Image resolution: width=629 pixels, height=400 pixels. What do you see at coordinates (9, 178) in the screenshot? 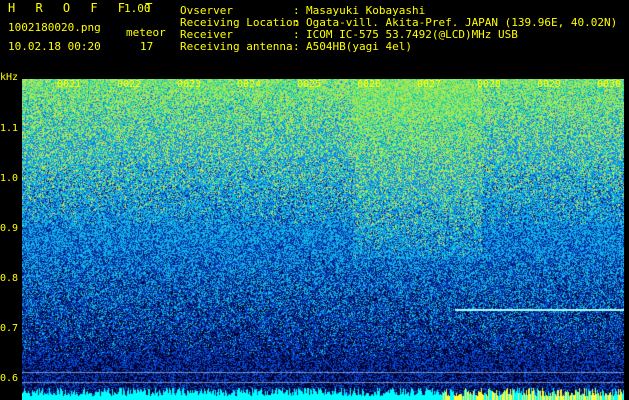
I see `y-tick-label: 1.0` at bounding box center [9, 178].